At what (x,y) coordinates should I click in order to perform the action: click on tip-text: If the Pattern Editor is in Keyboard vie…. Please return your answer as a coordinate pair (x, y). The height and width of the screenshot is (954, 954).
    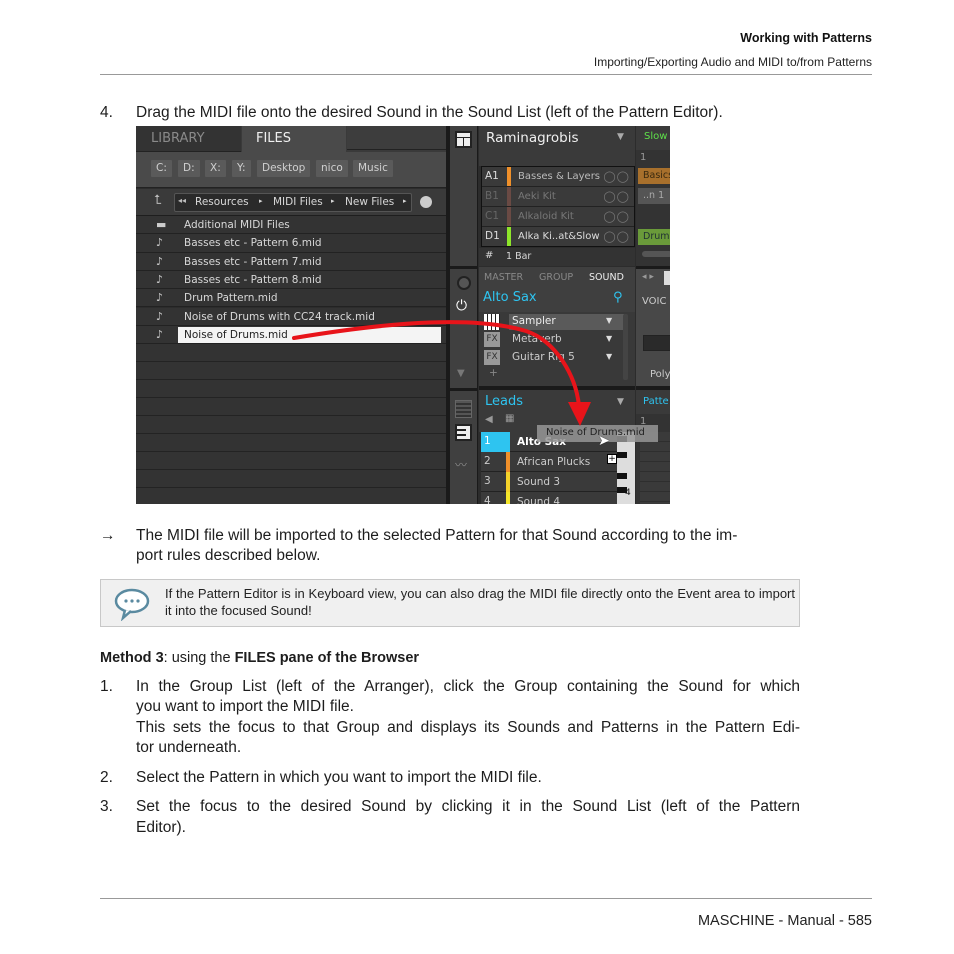
    Looking at the image, I should click on (480, 602).